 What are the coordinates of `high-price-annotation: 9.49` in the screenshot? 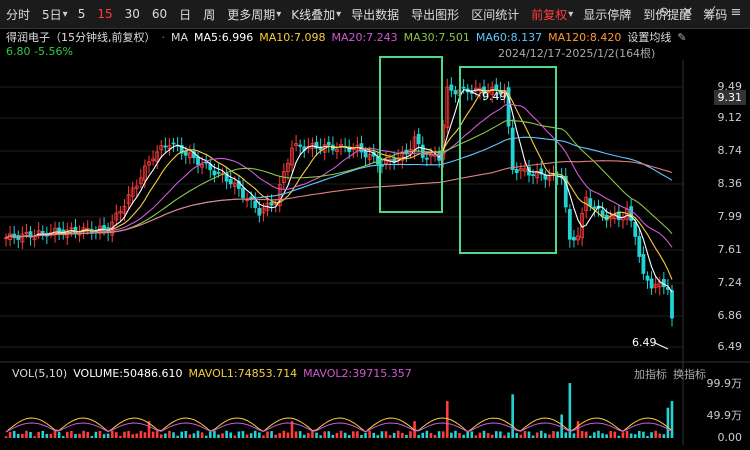 It's located at (494, 96).